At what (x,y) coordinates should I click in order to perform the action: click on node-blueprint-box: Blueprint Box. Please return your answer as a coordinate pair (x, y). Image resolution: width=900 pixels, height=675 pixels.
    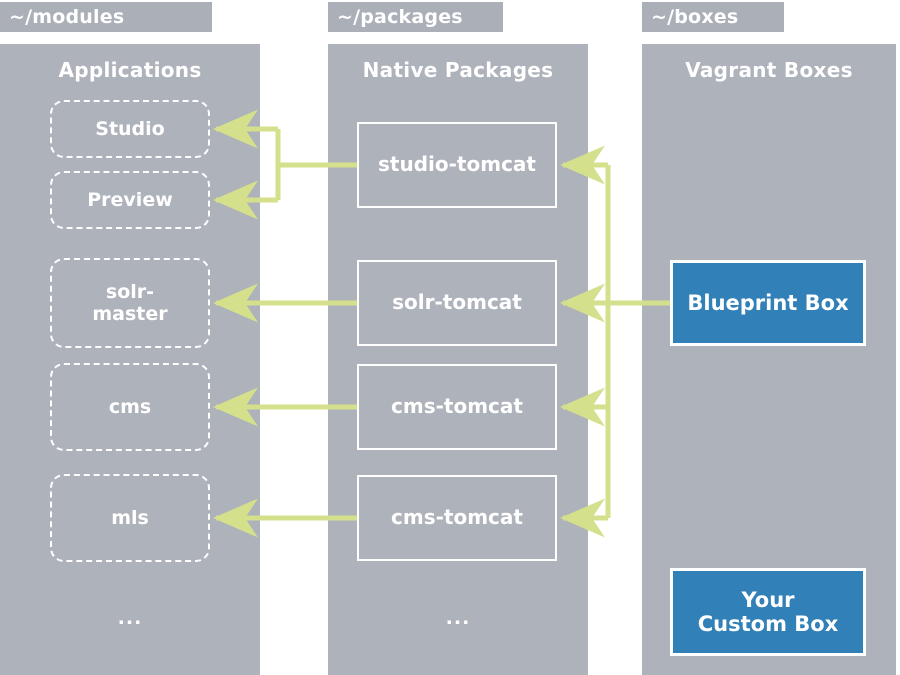
    Looking at the image, I should click on (768, 303).